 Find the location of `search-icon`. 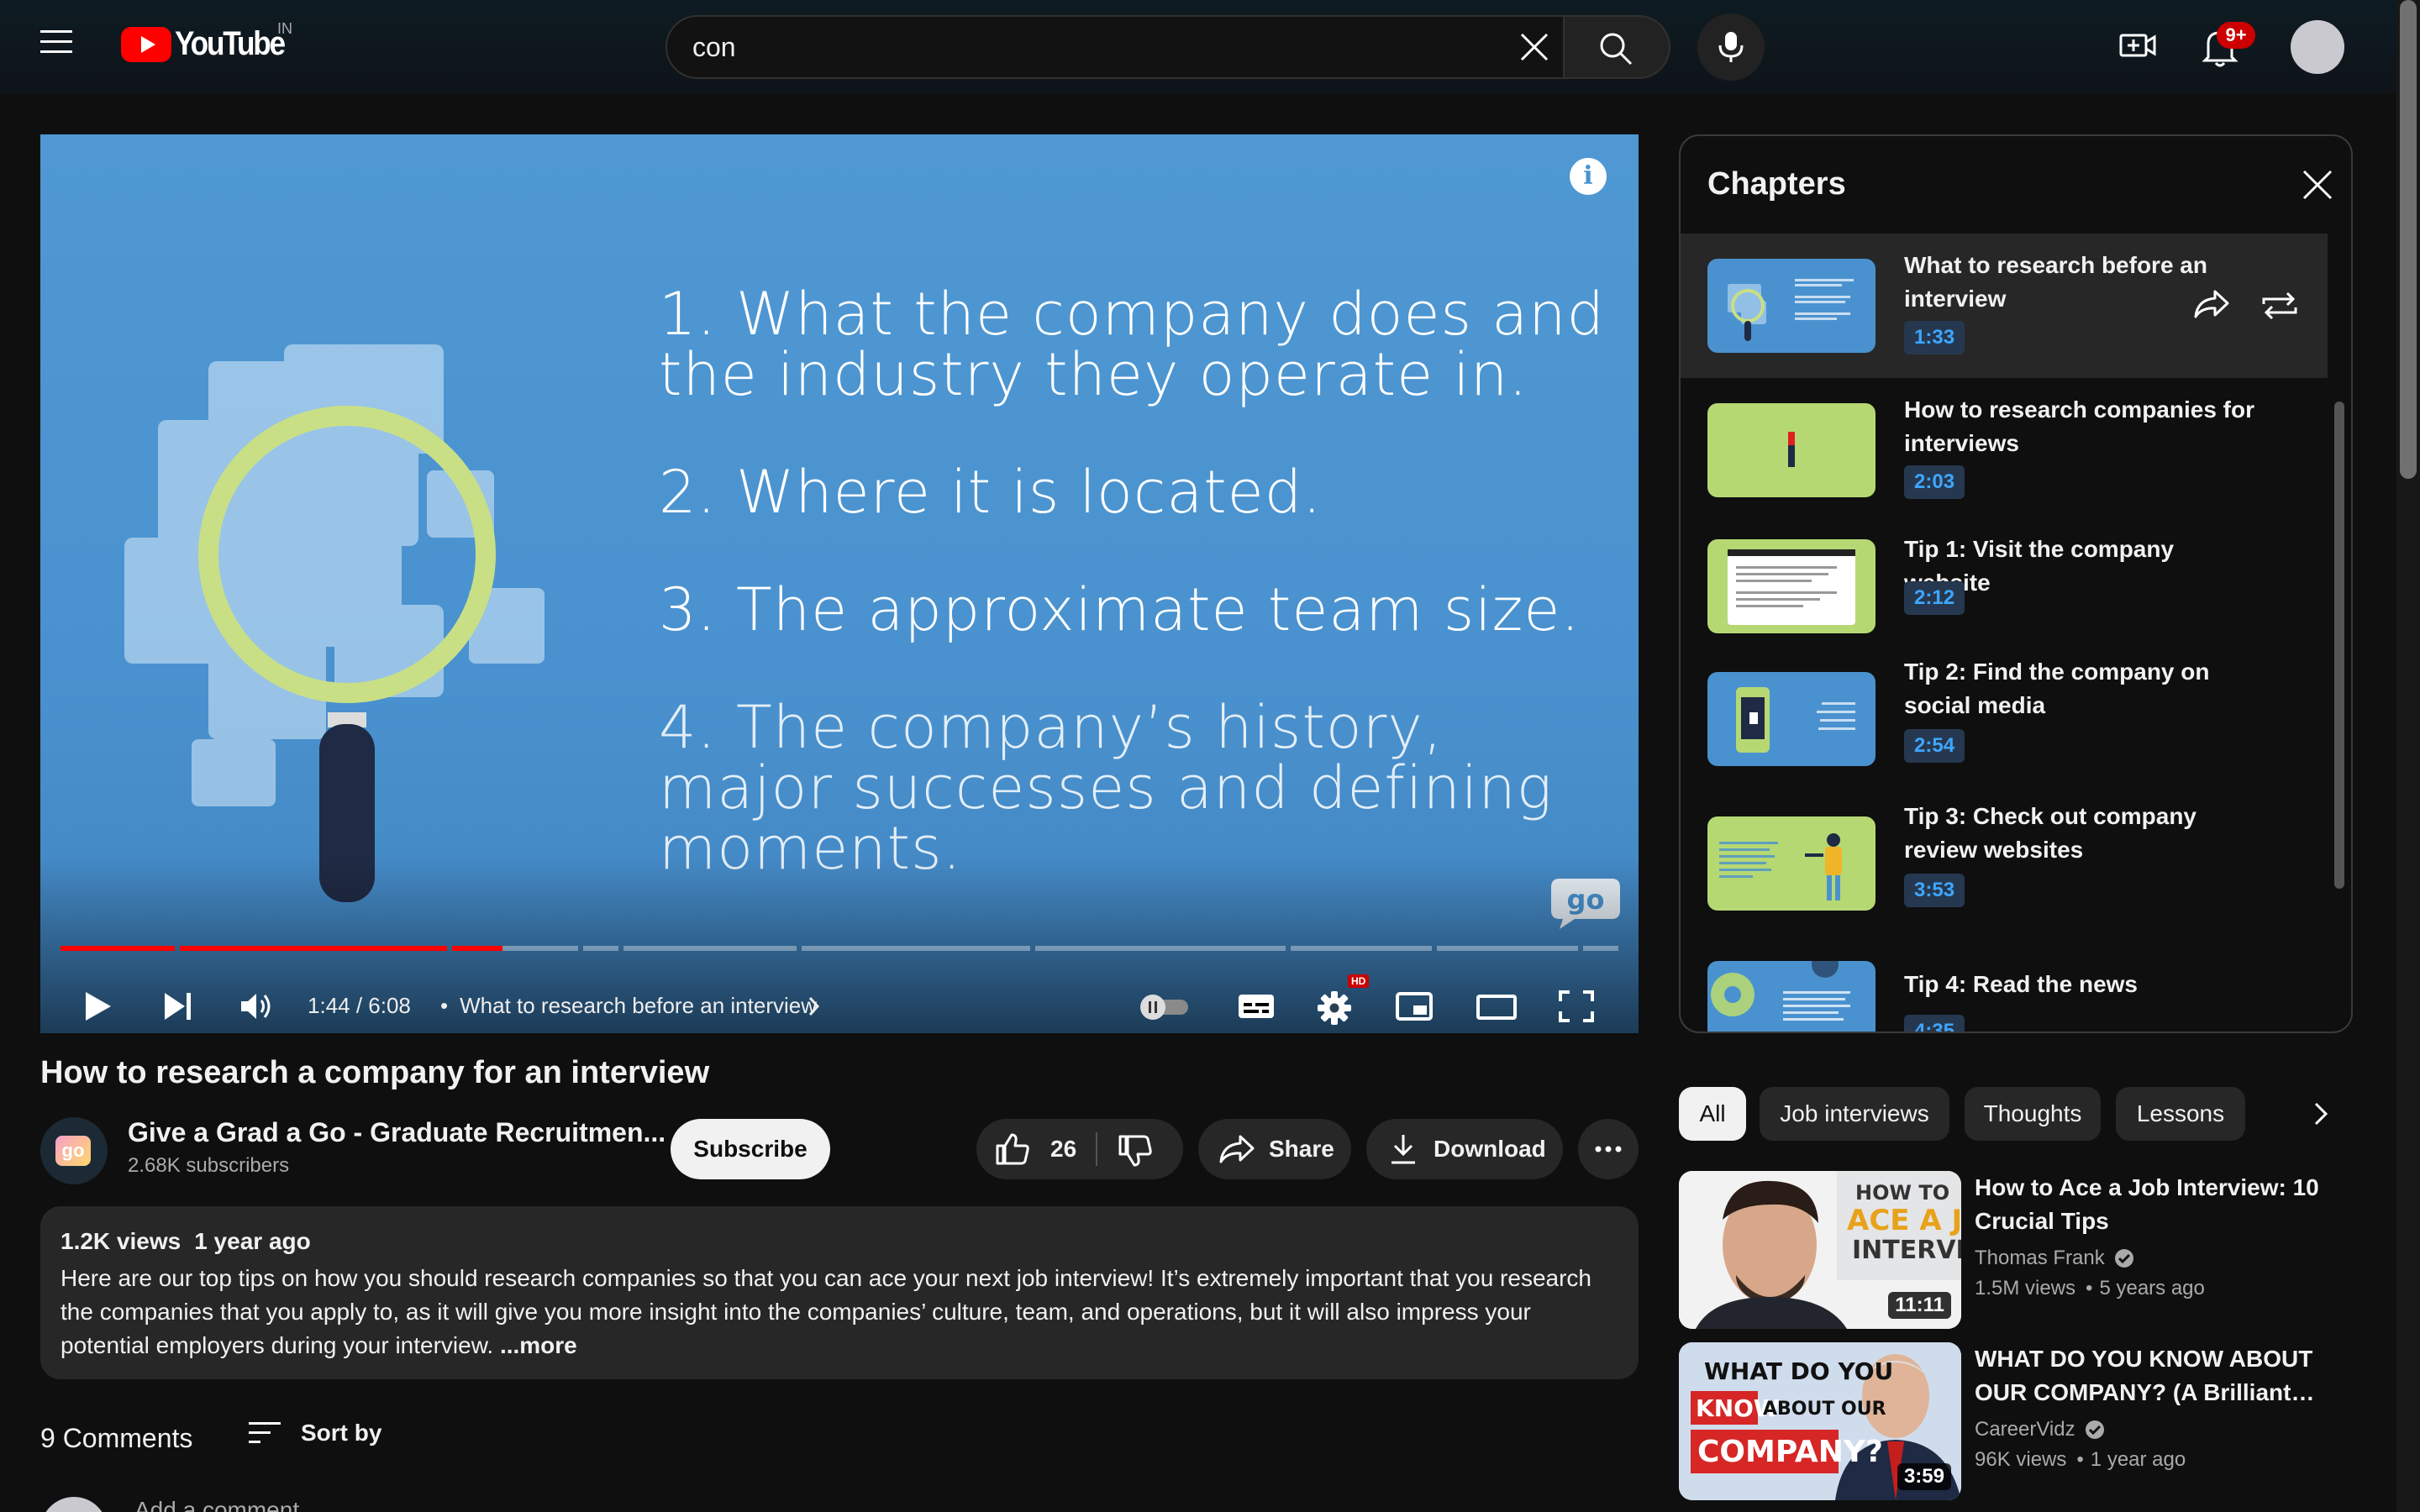

search-icon is located at coordinates (1617, 49).